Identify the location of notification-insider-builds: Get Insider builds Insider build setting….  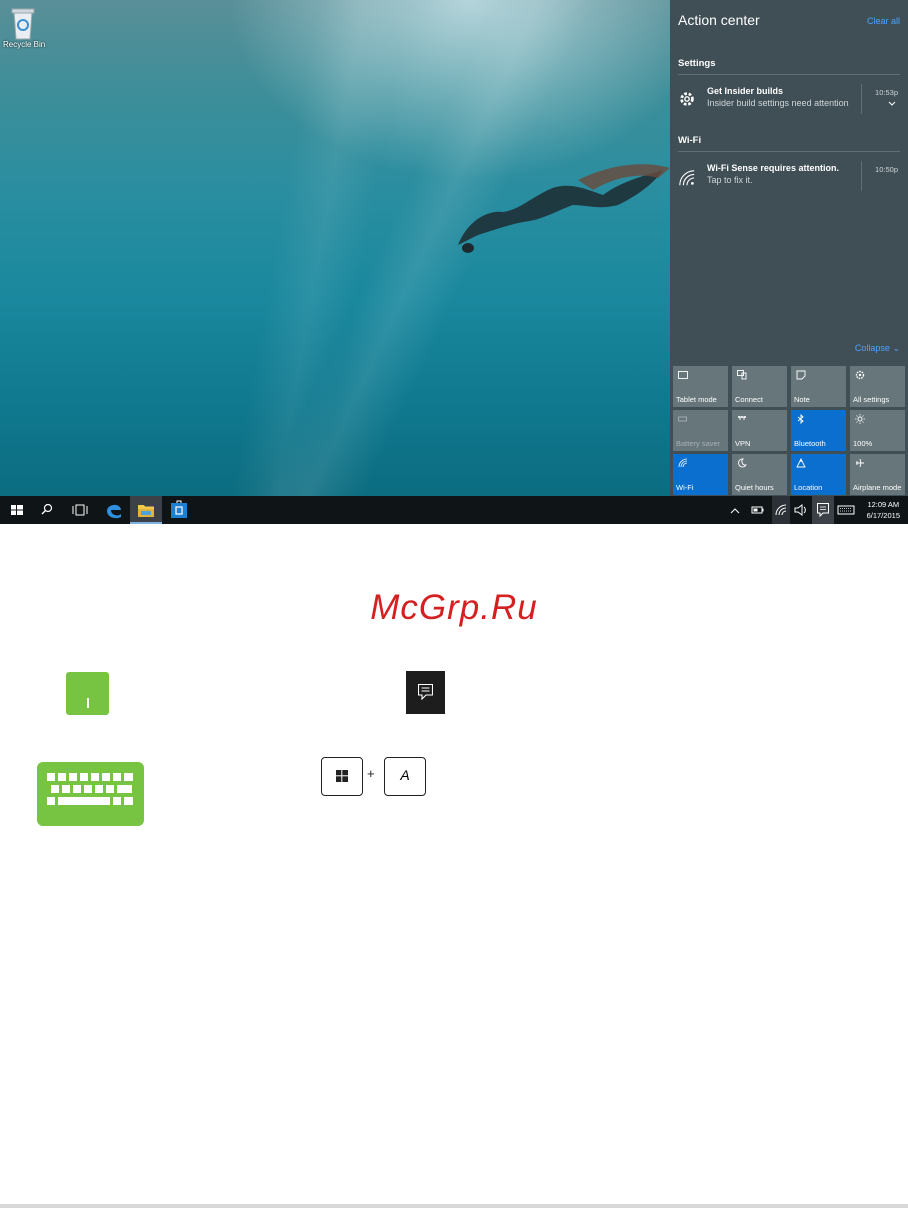
(789, 102).